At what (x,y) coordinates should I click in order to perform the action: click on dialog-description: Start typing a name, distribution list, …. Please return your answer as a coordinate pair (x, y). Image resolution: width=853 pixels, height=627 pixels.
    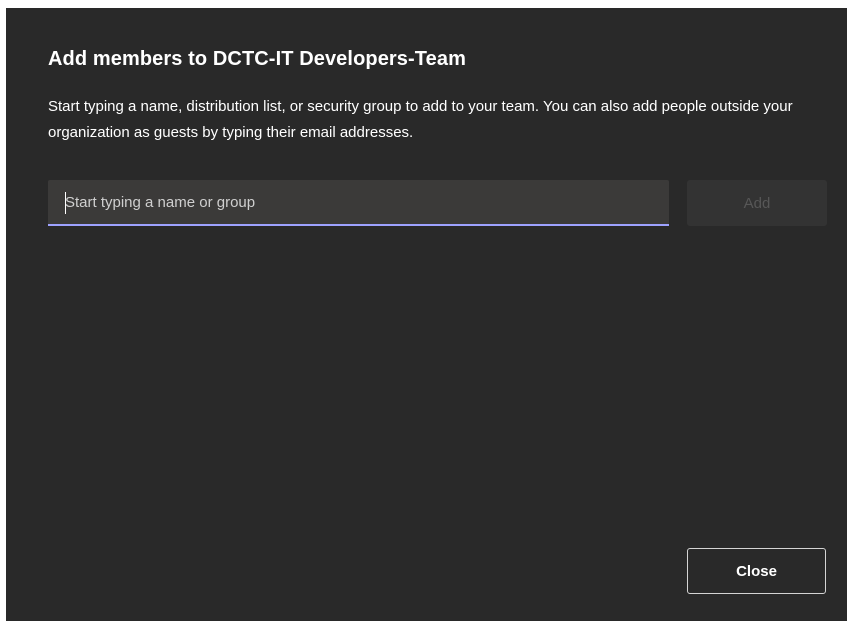
    Looking at the image, I should click on (420, 119).